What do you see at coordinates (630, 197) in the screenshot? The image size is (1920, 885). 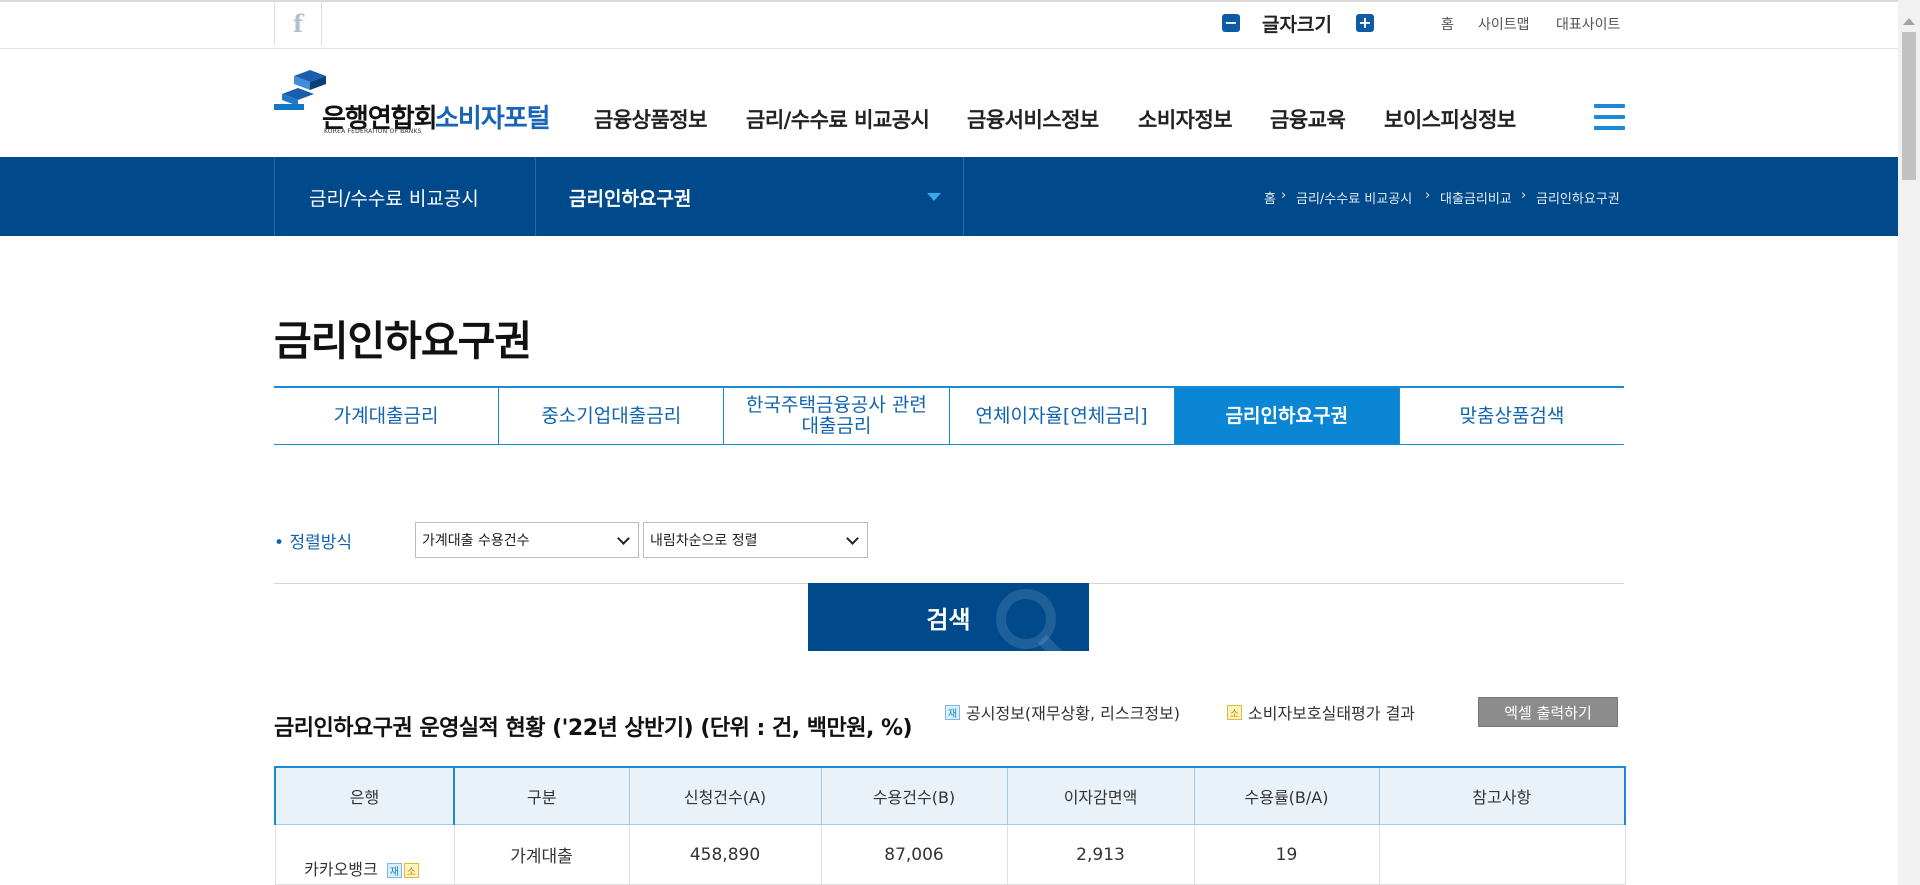 I see `subnav-current-dropdown: 금리인하요구권` at bounding box center [630, 197].